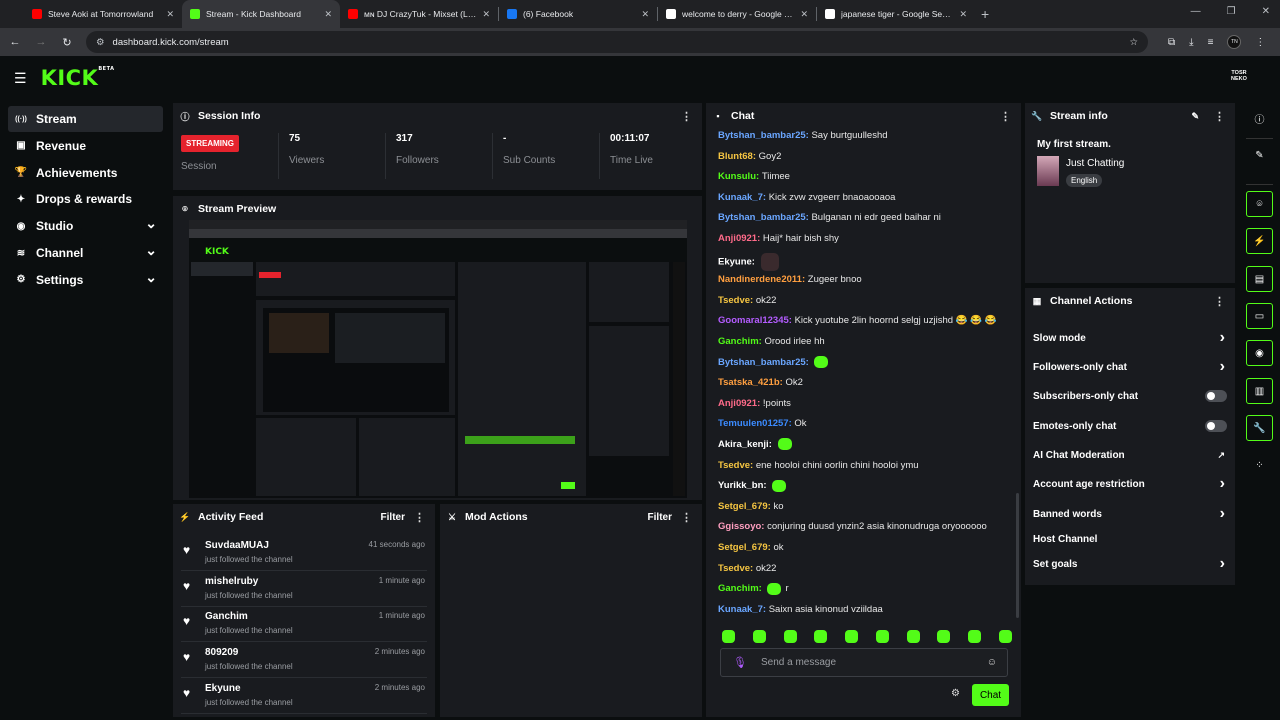  I want to click on chat-username: Anji0921, so click(737, 238).